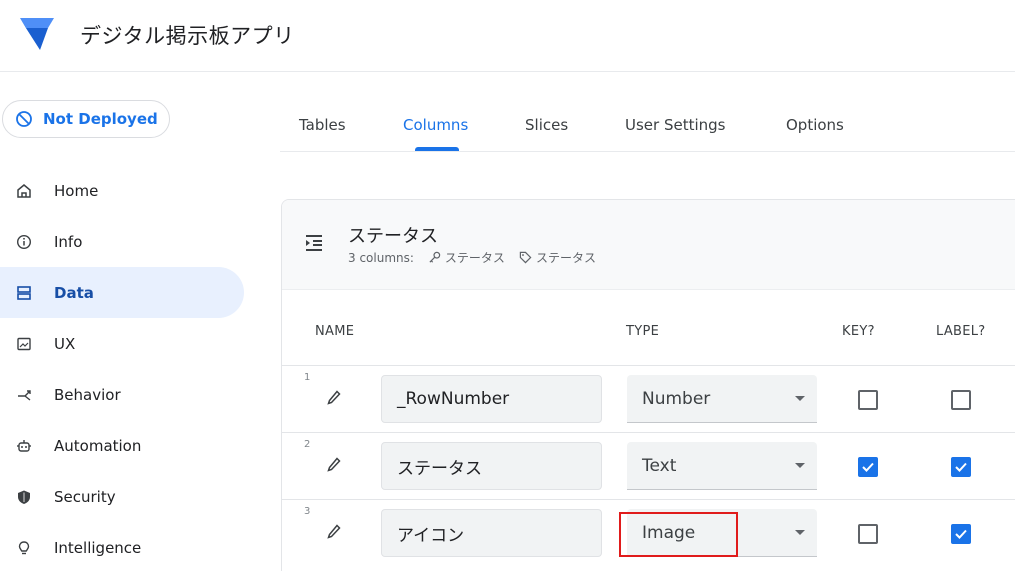  What do you see at coordinates (87, 394) in the screenshot?
I see `sidebar-item-label: Behavior` at bounding box center [87, 394].